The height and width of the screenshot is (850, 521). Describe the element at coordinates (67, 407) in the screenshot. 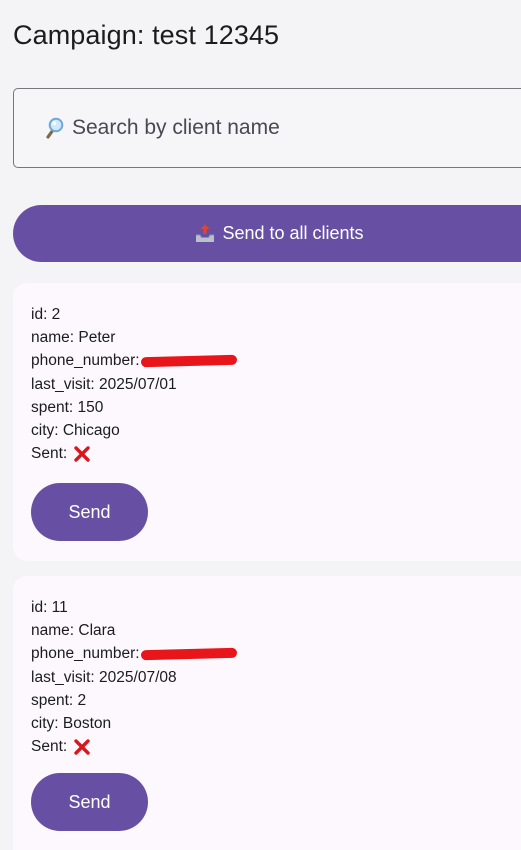

I see `client-spent: spent: 150` at that location.